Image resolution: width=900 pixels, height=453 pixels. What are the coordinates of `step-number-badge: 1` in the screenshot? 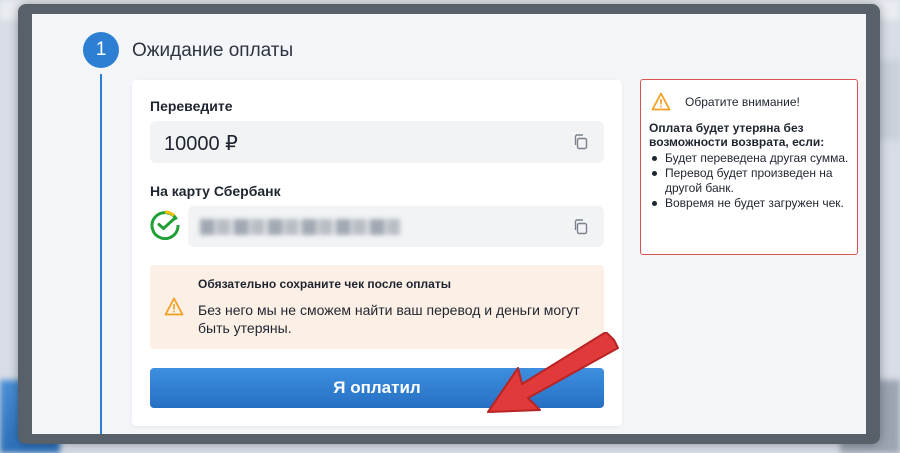 It's located at (101, 50).